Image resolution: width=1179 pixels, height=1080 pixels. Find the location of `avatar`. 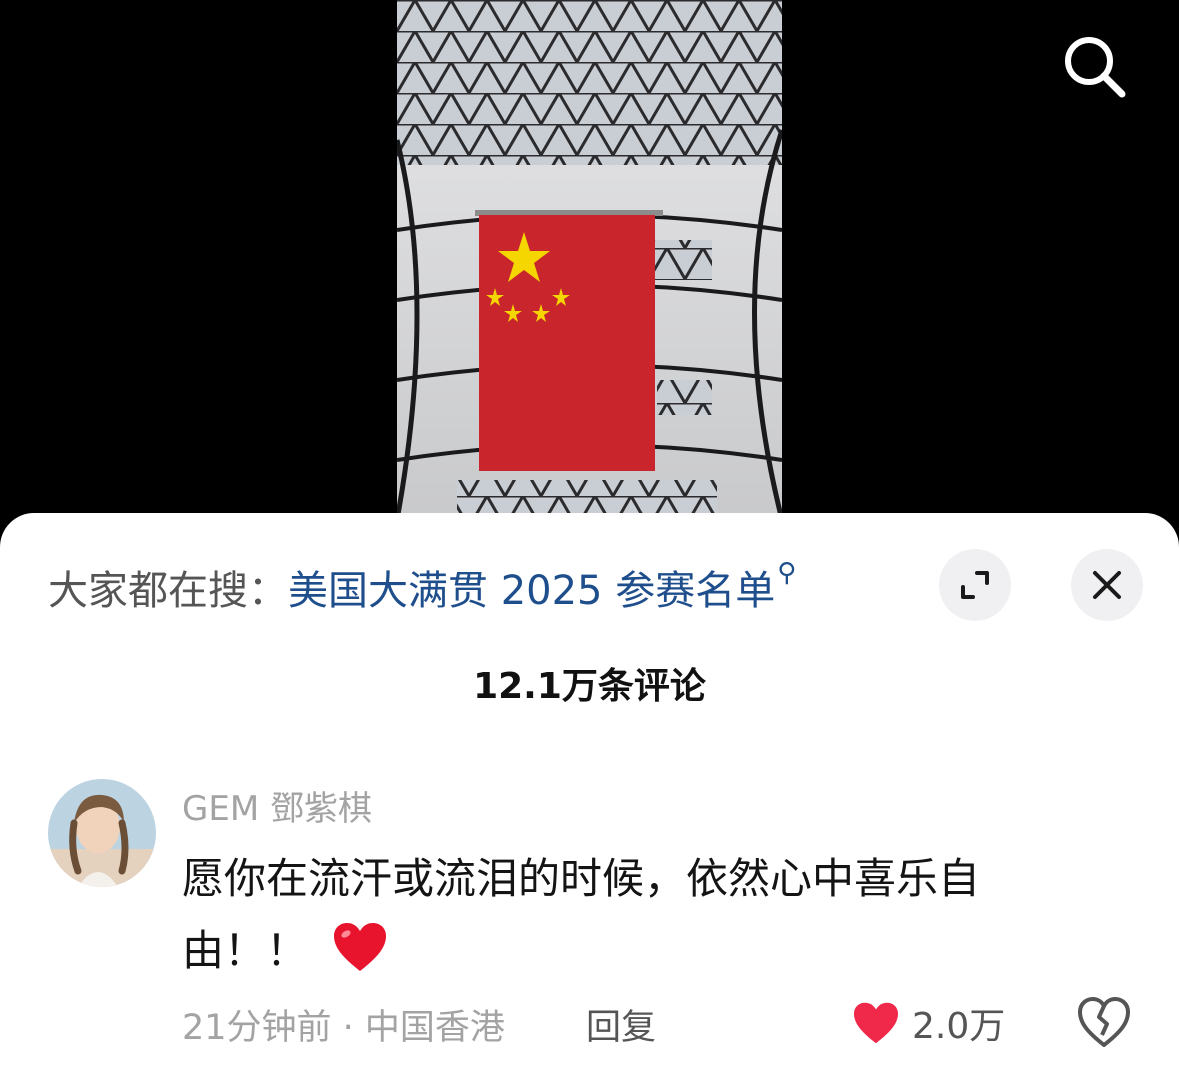

avatar is located at coordinates (102, 833).